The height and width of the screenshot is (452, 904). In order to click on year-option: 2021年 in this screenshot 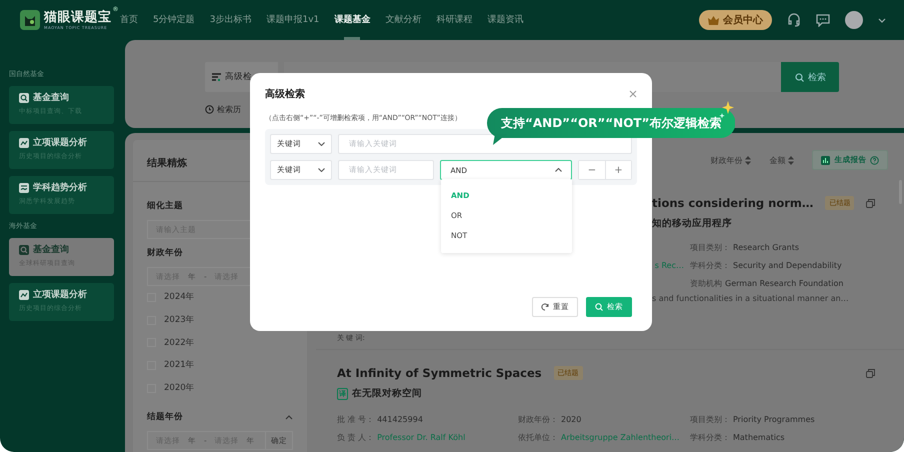, I will do `click(179, 365)`.